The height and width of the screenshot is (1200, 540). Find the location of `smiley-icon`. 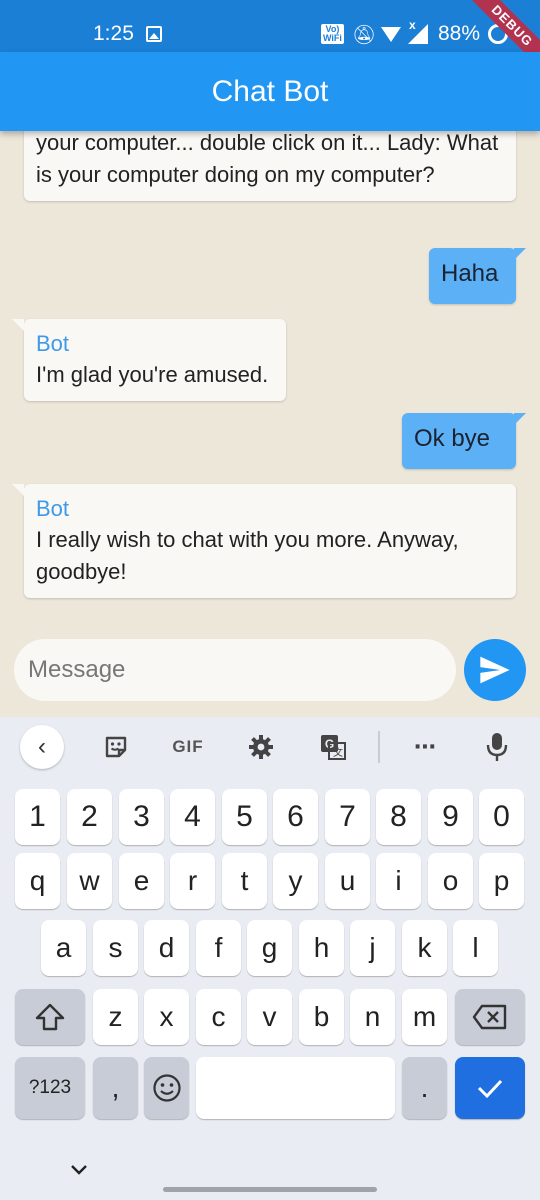

smiley-icon is located at coordinates (166, 1088).